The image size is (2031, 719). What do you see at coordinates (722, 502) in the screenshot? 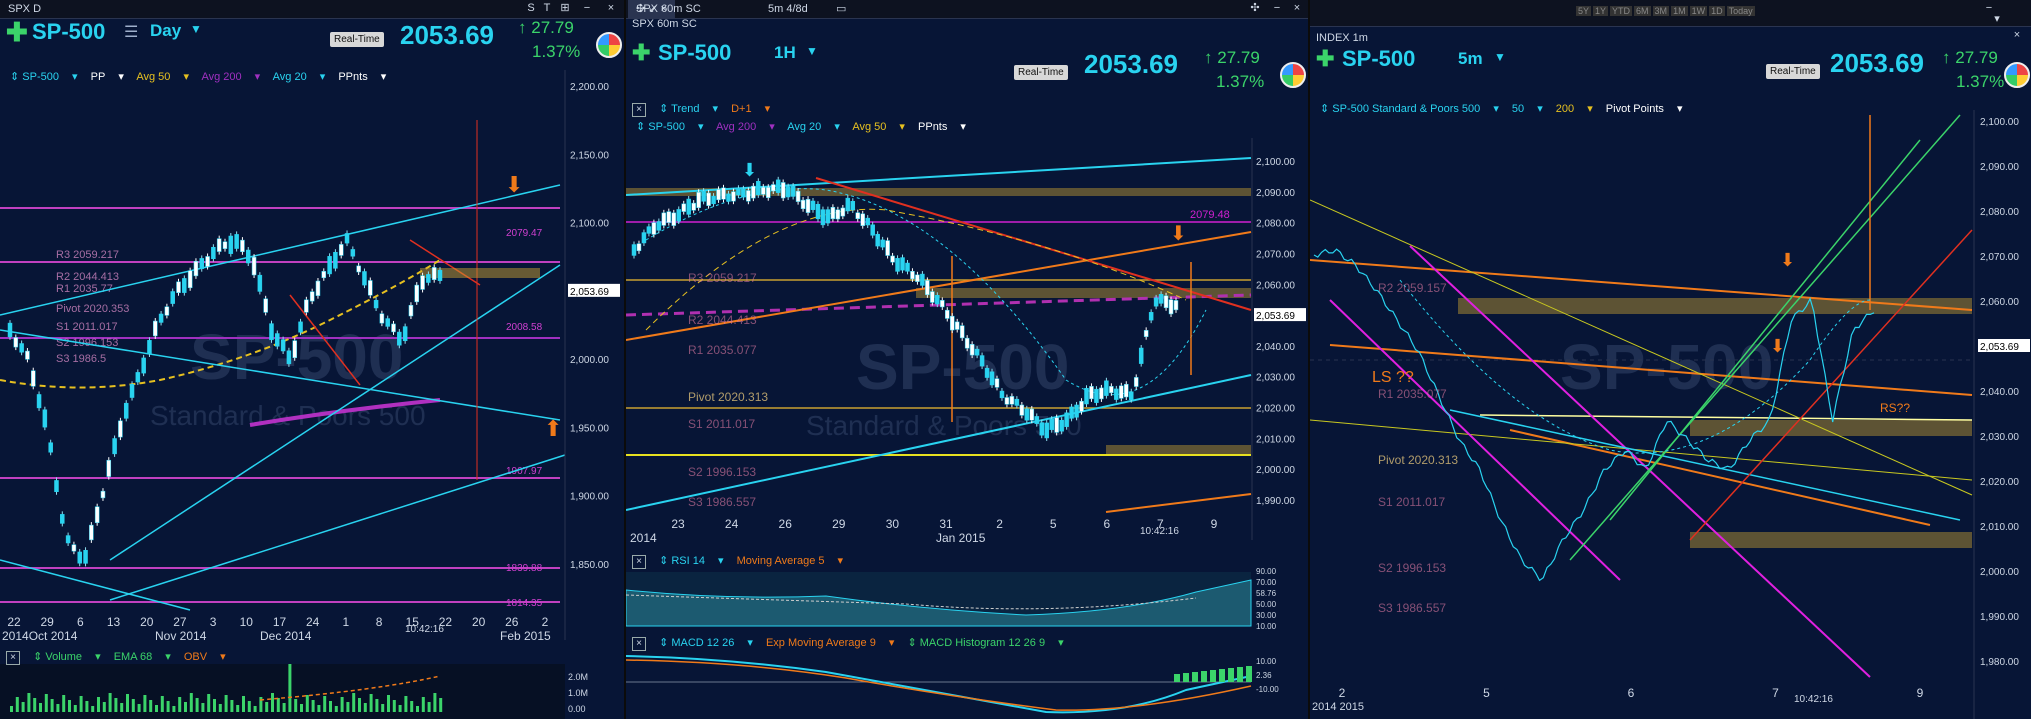
I see `middle-pivot-label: S3 1986.557` at bounding box center [722, 502].